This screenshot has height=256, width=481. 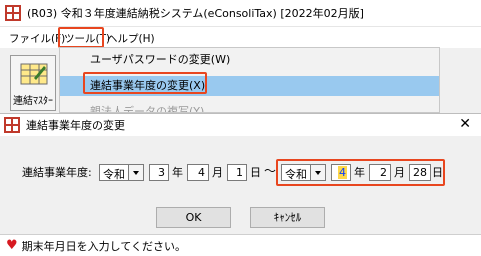 I want to click on start-day-input: 1, so click(x=237, y=172).